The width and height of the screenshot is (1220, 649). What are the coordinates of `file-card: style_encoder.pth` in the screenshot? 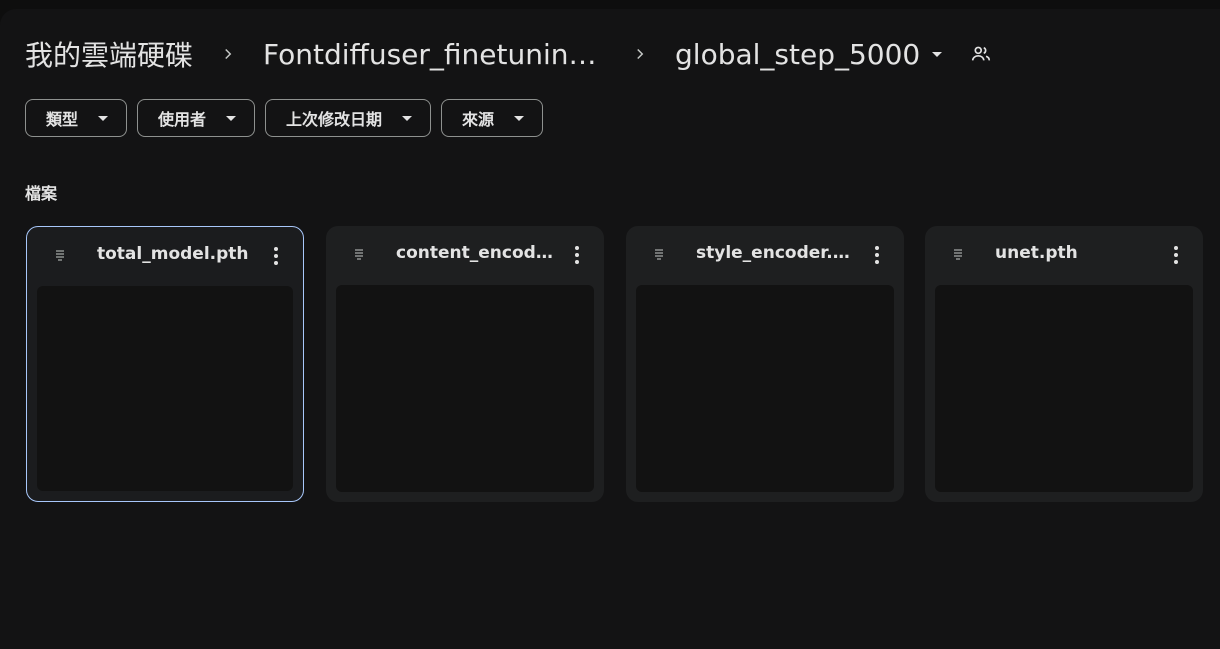 It's located at (765, 364).